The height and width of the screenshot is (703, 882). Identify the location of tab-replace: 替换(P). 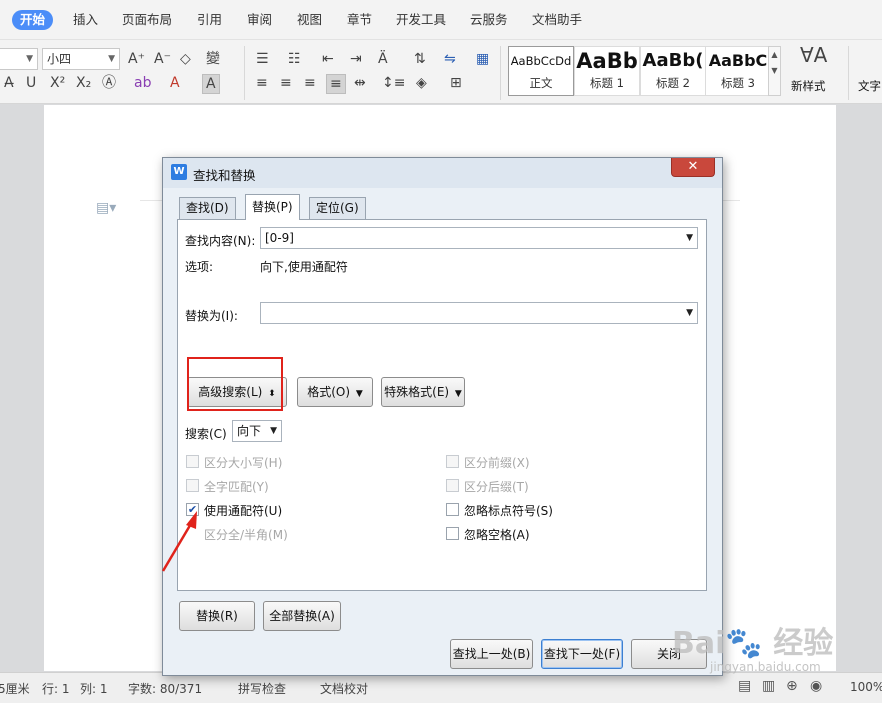
(272, 207).